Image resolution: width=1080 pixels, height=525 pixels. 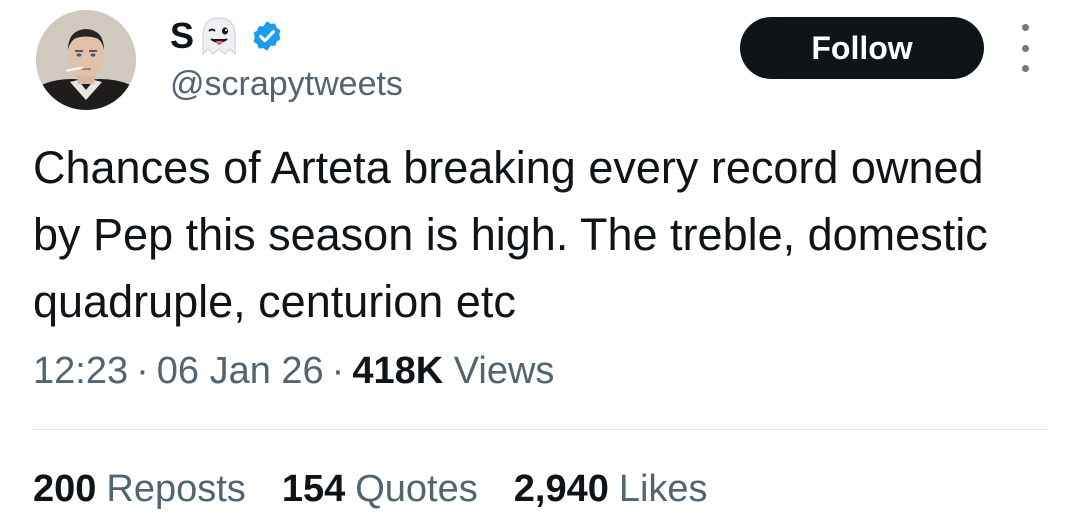 What do you see at coordinates (240, 371) in the screenshot?
I see `tweet-date: 06 Jan 26` at bounding box center [240, 371].